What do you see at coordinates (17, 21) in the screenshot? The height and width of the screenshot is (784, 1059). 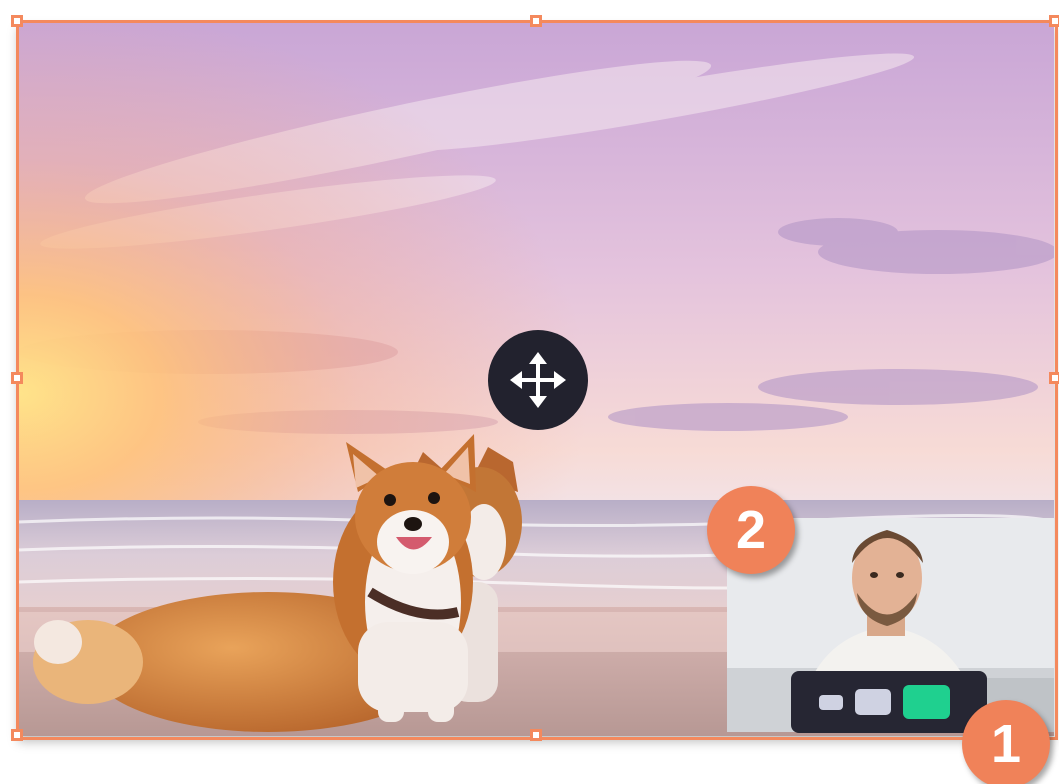 I see `resize-handle-top-left` at bounding box center [17, 21].